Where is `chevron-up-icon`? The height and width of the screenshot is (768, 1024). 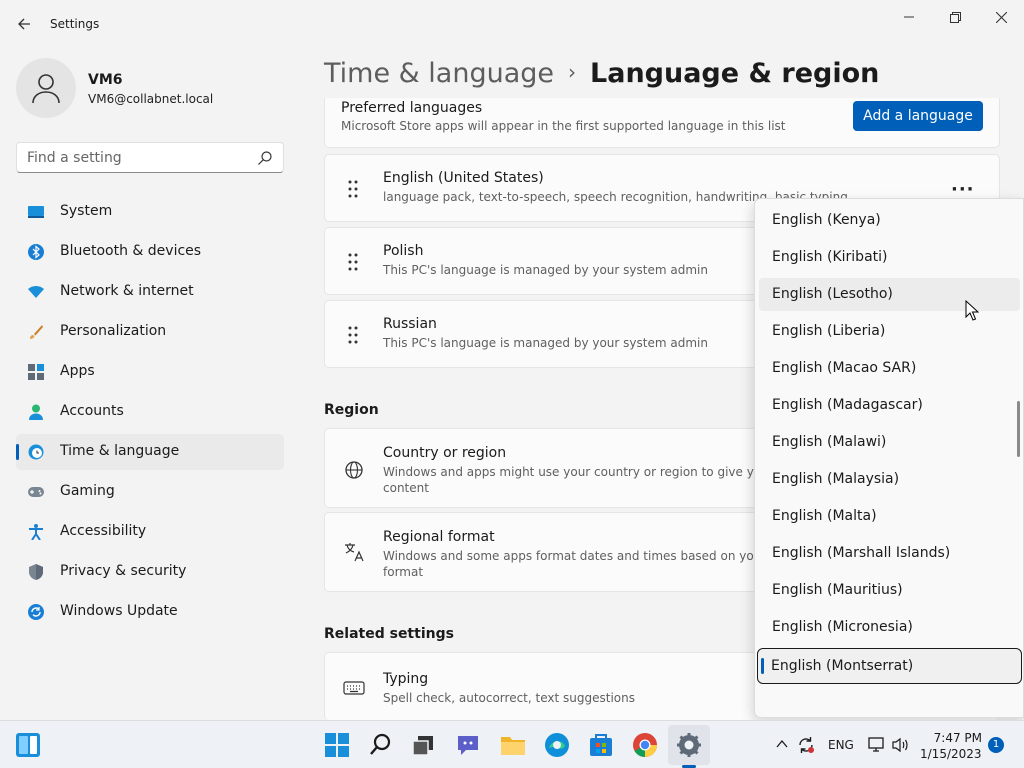
chevron-up-icon is located at coordinates (782, 744).